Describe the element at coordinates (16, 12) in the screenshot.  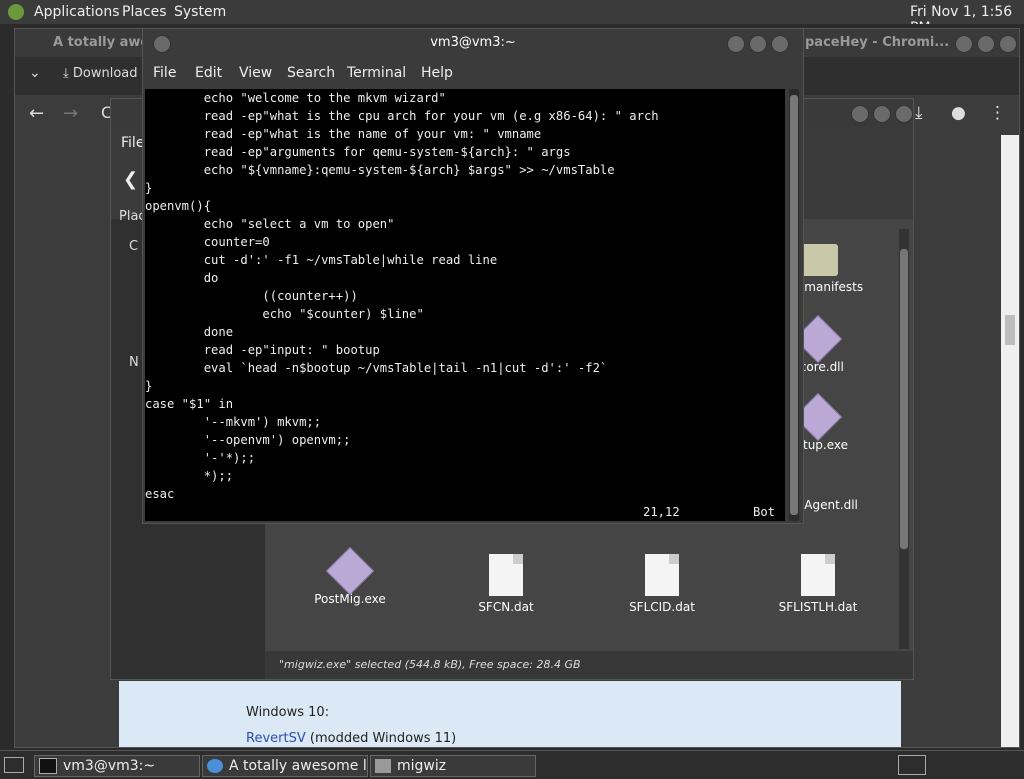
I see `gnome-logo-icon` at that location.